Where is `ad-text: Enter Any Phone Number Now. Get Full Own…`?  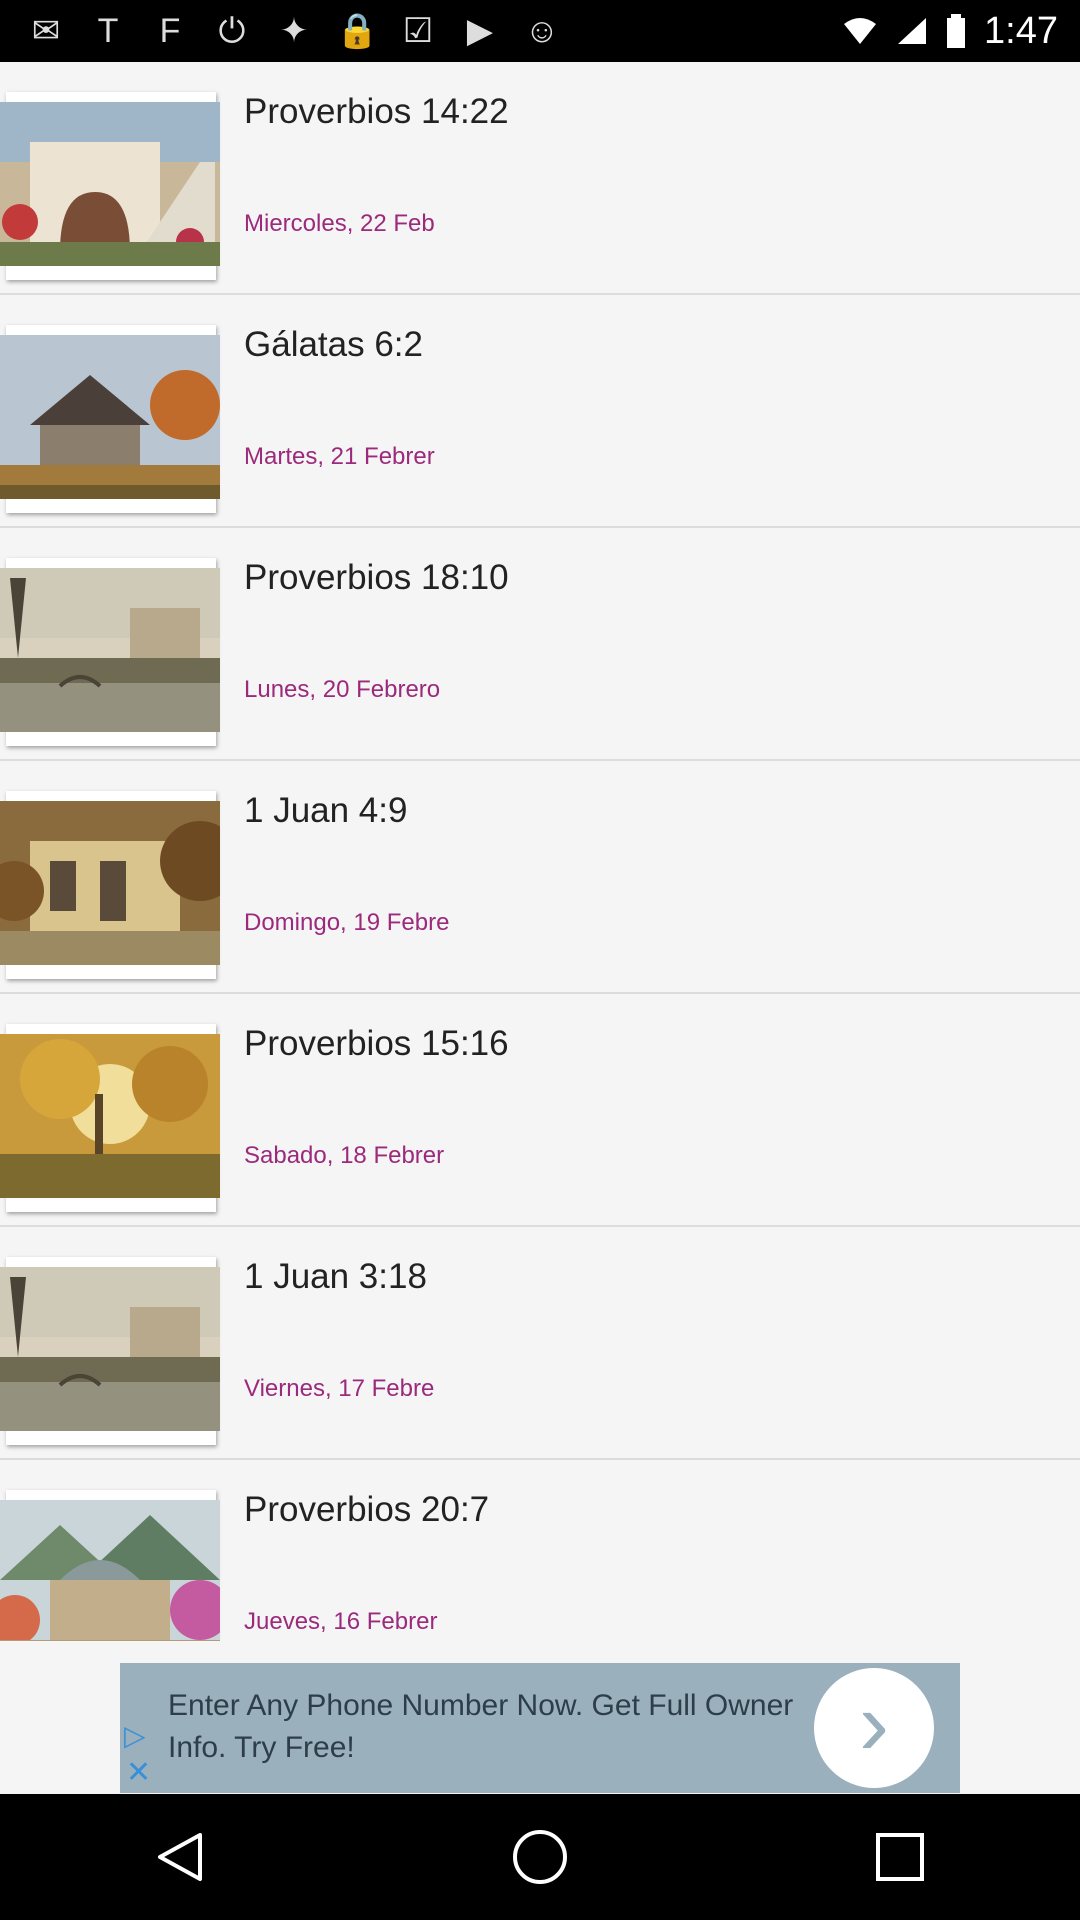
ad-text: Enter Any Phone Number Now. Get Full Own… is located at coordinates (481, 1726).